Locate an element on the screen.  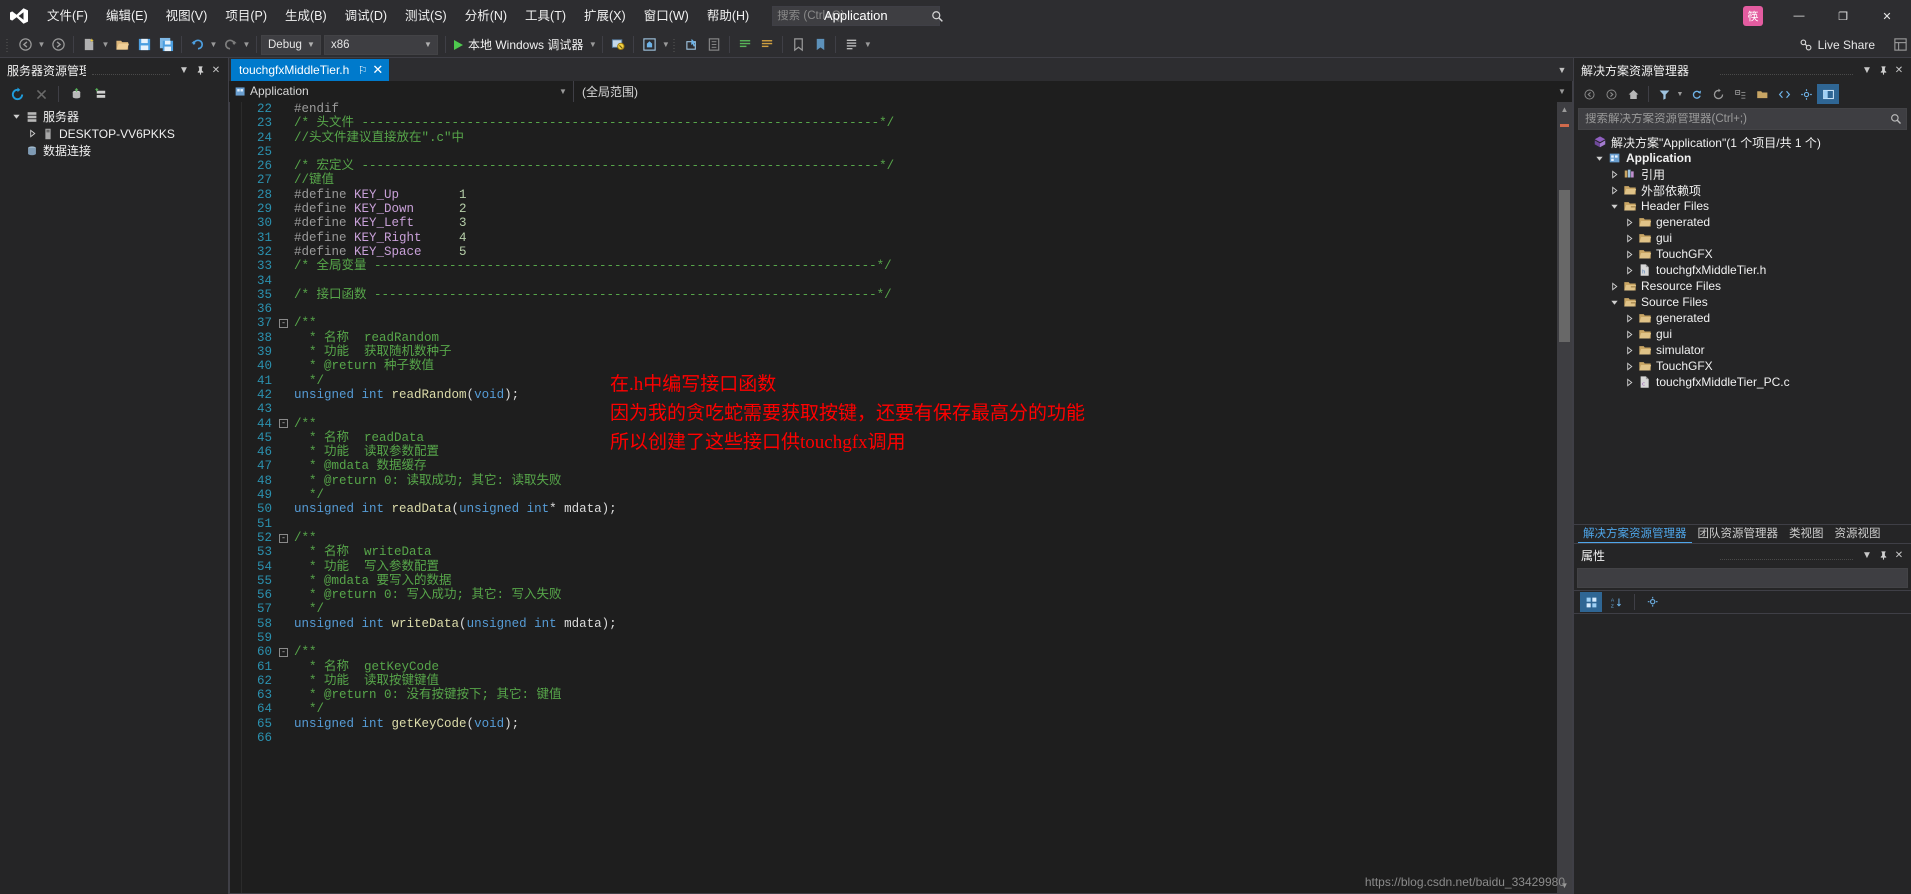
back-icon is located at coordinates (1589, 94).